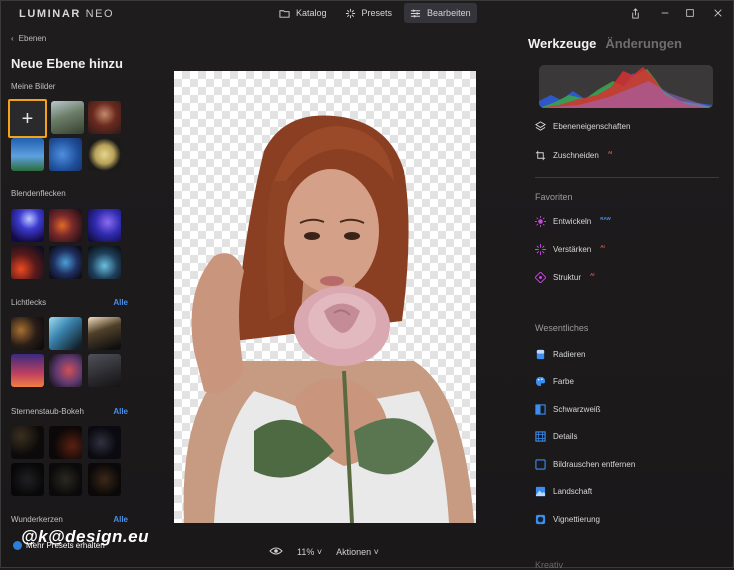 The width and height of the screenshot is (734, 570). What do you see at coordinates (565, 277) in the screenshot?
I see `tool-struktur: Struktur AI` at bounding box center [565, 277].